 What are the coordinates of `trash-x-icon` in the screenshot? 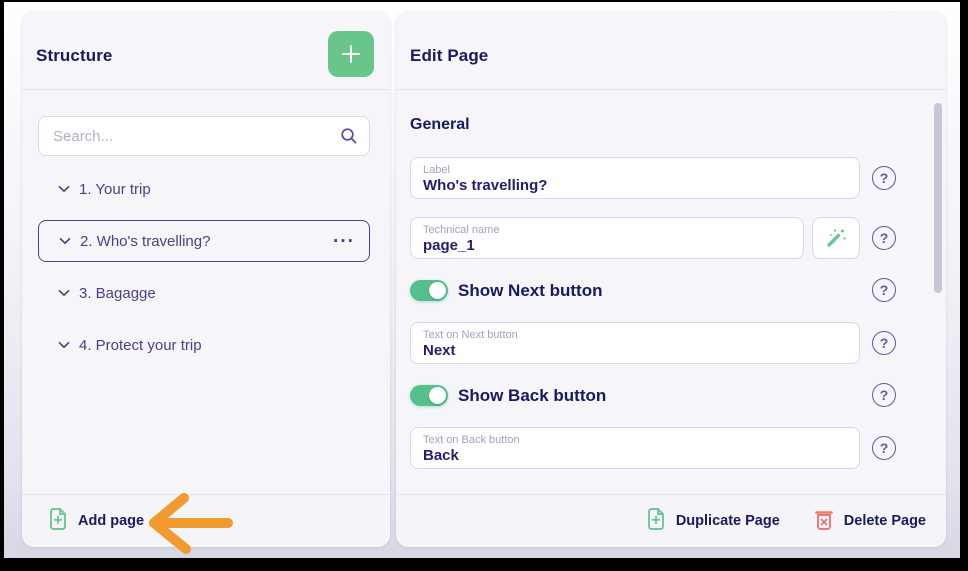 It's located at (824, 521).